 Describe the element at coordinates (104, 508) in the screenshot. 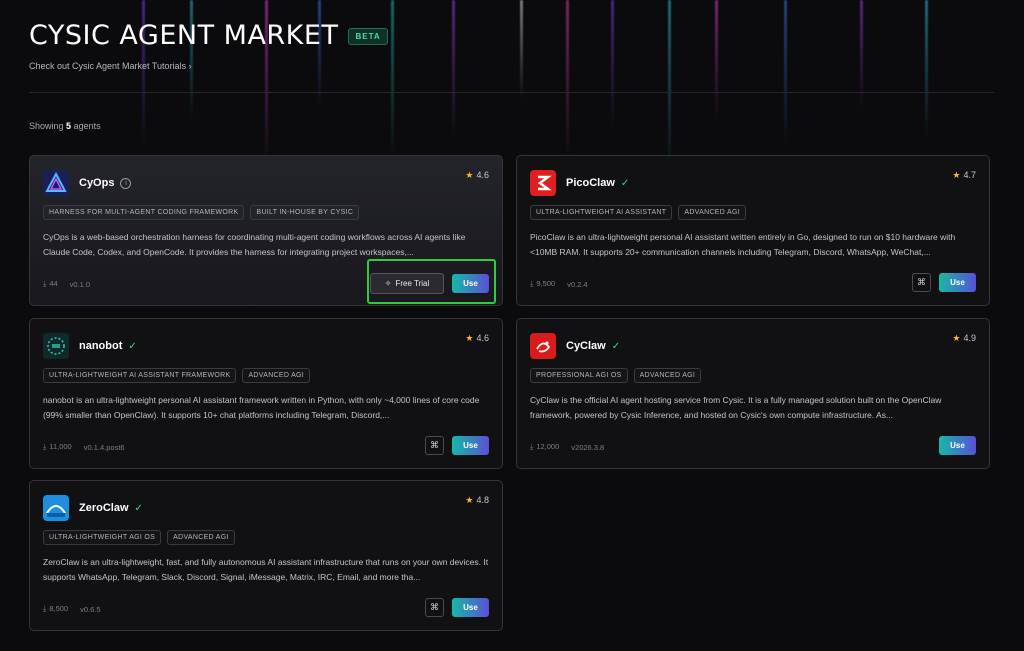

I see `agent-name: ZeroClaw` at that location.